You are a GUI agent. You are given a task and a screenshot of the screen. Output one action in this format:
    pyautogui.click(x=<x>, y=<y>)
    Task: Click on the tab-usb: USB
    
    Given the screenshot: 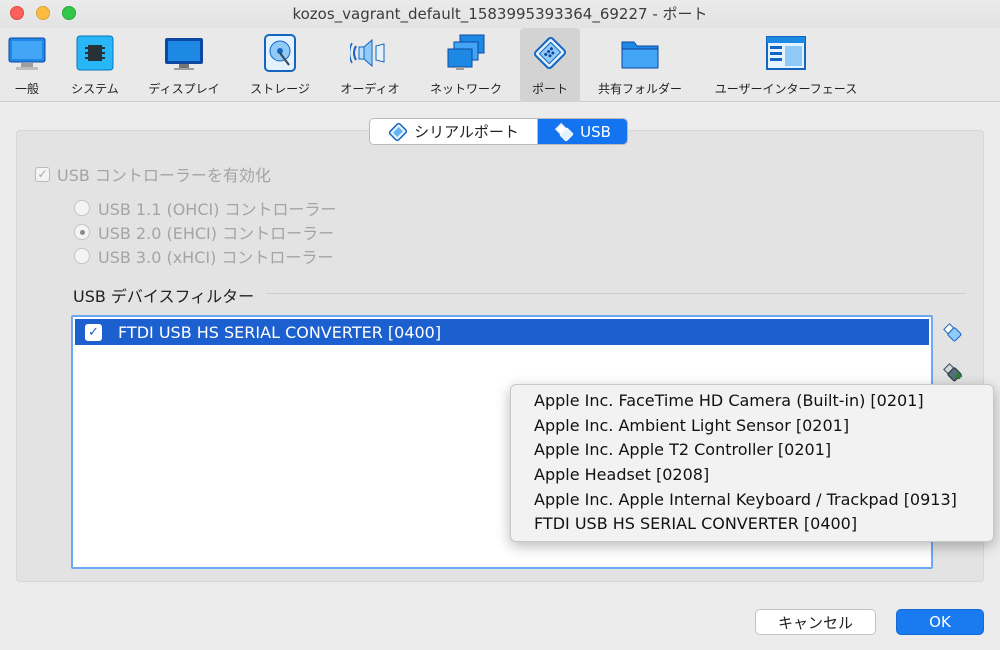 What is the action you would take?
    pyautogui.click(x=582, y=131)
    